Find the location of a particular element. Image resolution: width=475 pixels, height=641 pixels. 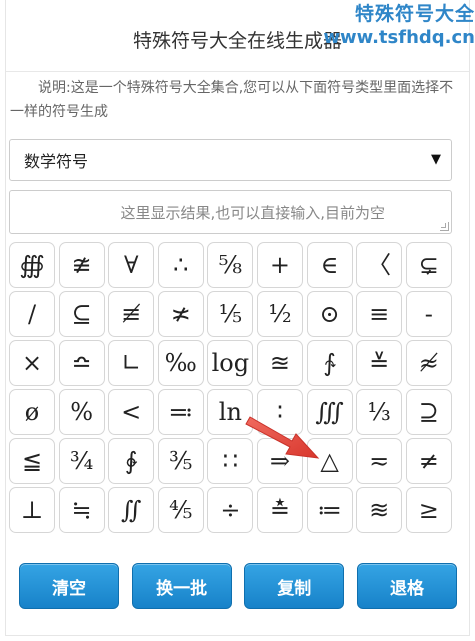

symbol-button: log is located at coordinates (230, 363).